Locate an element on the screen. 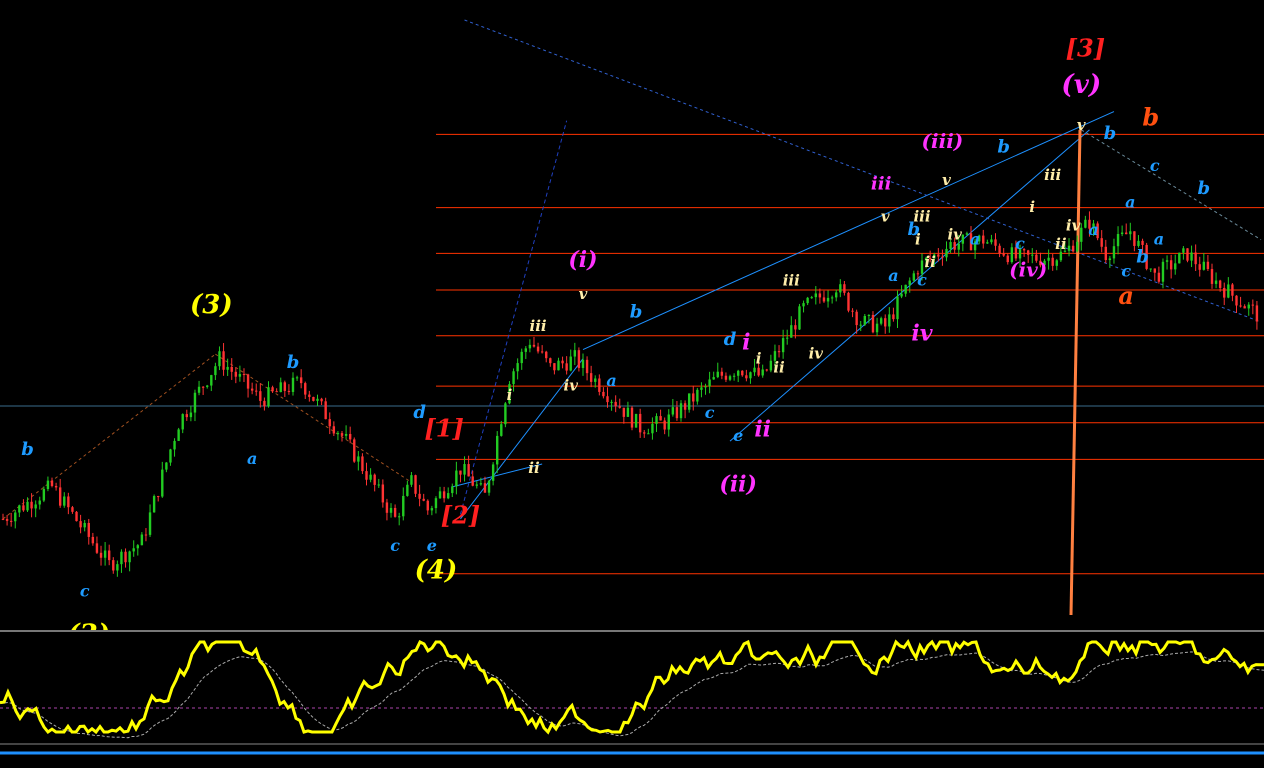  wave-label: (3) is located at coordinates (211, 305).